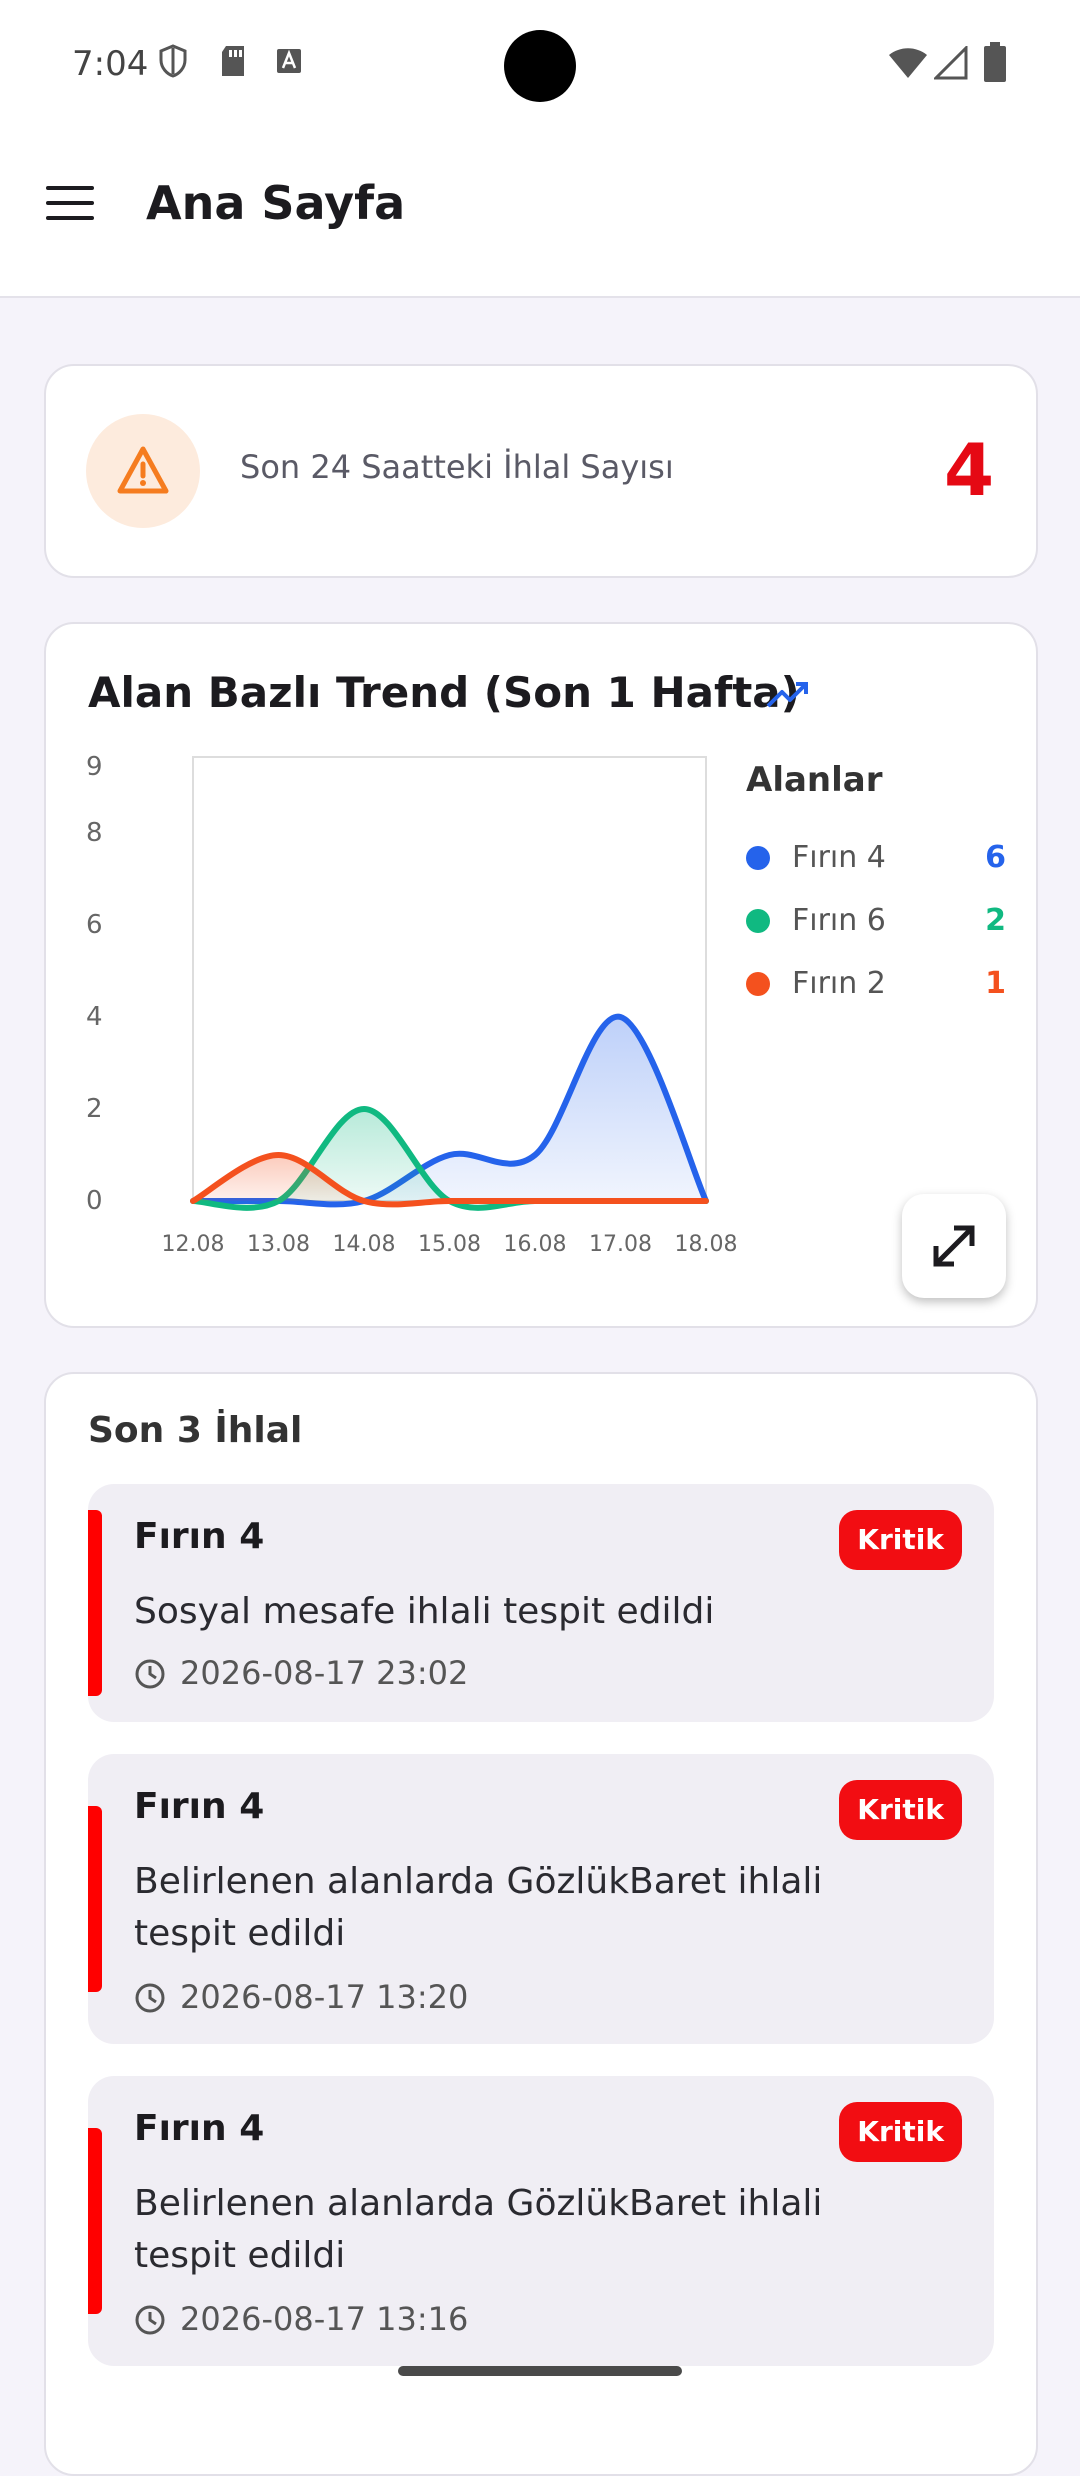 The image size is (1080, 2476). I want to click on legend-item-firin-4: Fırın 4 6, so click(876, 858).